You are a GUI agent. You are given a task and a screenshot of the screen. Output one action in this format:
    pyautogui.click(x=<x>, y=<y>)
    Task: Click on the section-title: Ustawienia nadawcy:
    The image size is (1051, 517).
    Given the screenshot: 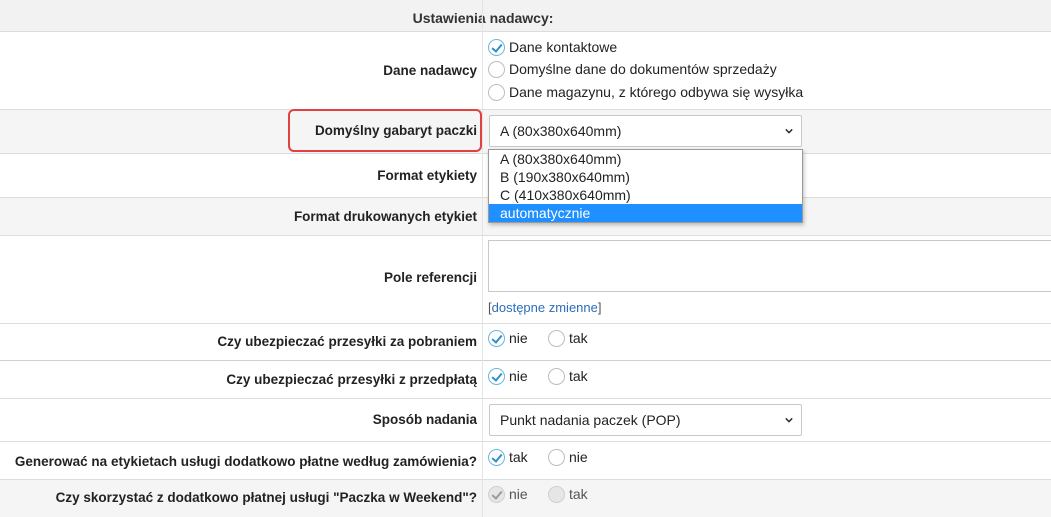 What is the action you would take?
    pyautogui.click(x=483, y=18)
    